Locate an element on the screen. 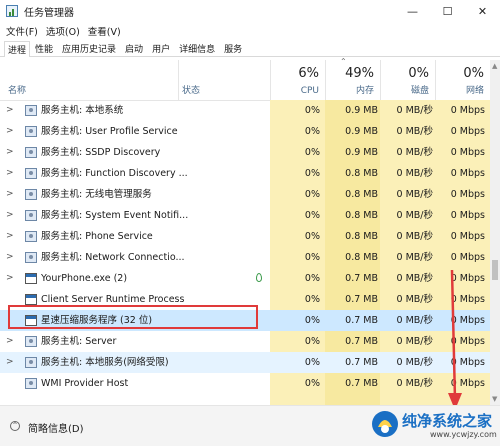 The image size is (500, 446). tab-users: 用户 is located at coordinates (161, 48).